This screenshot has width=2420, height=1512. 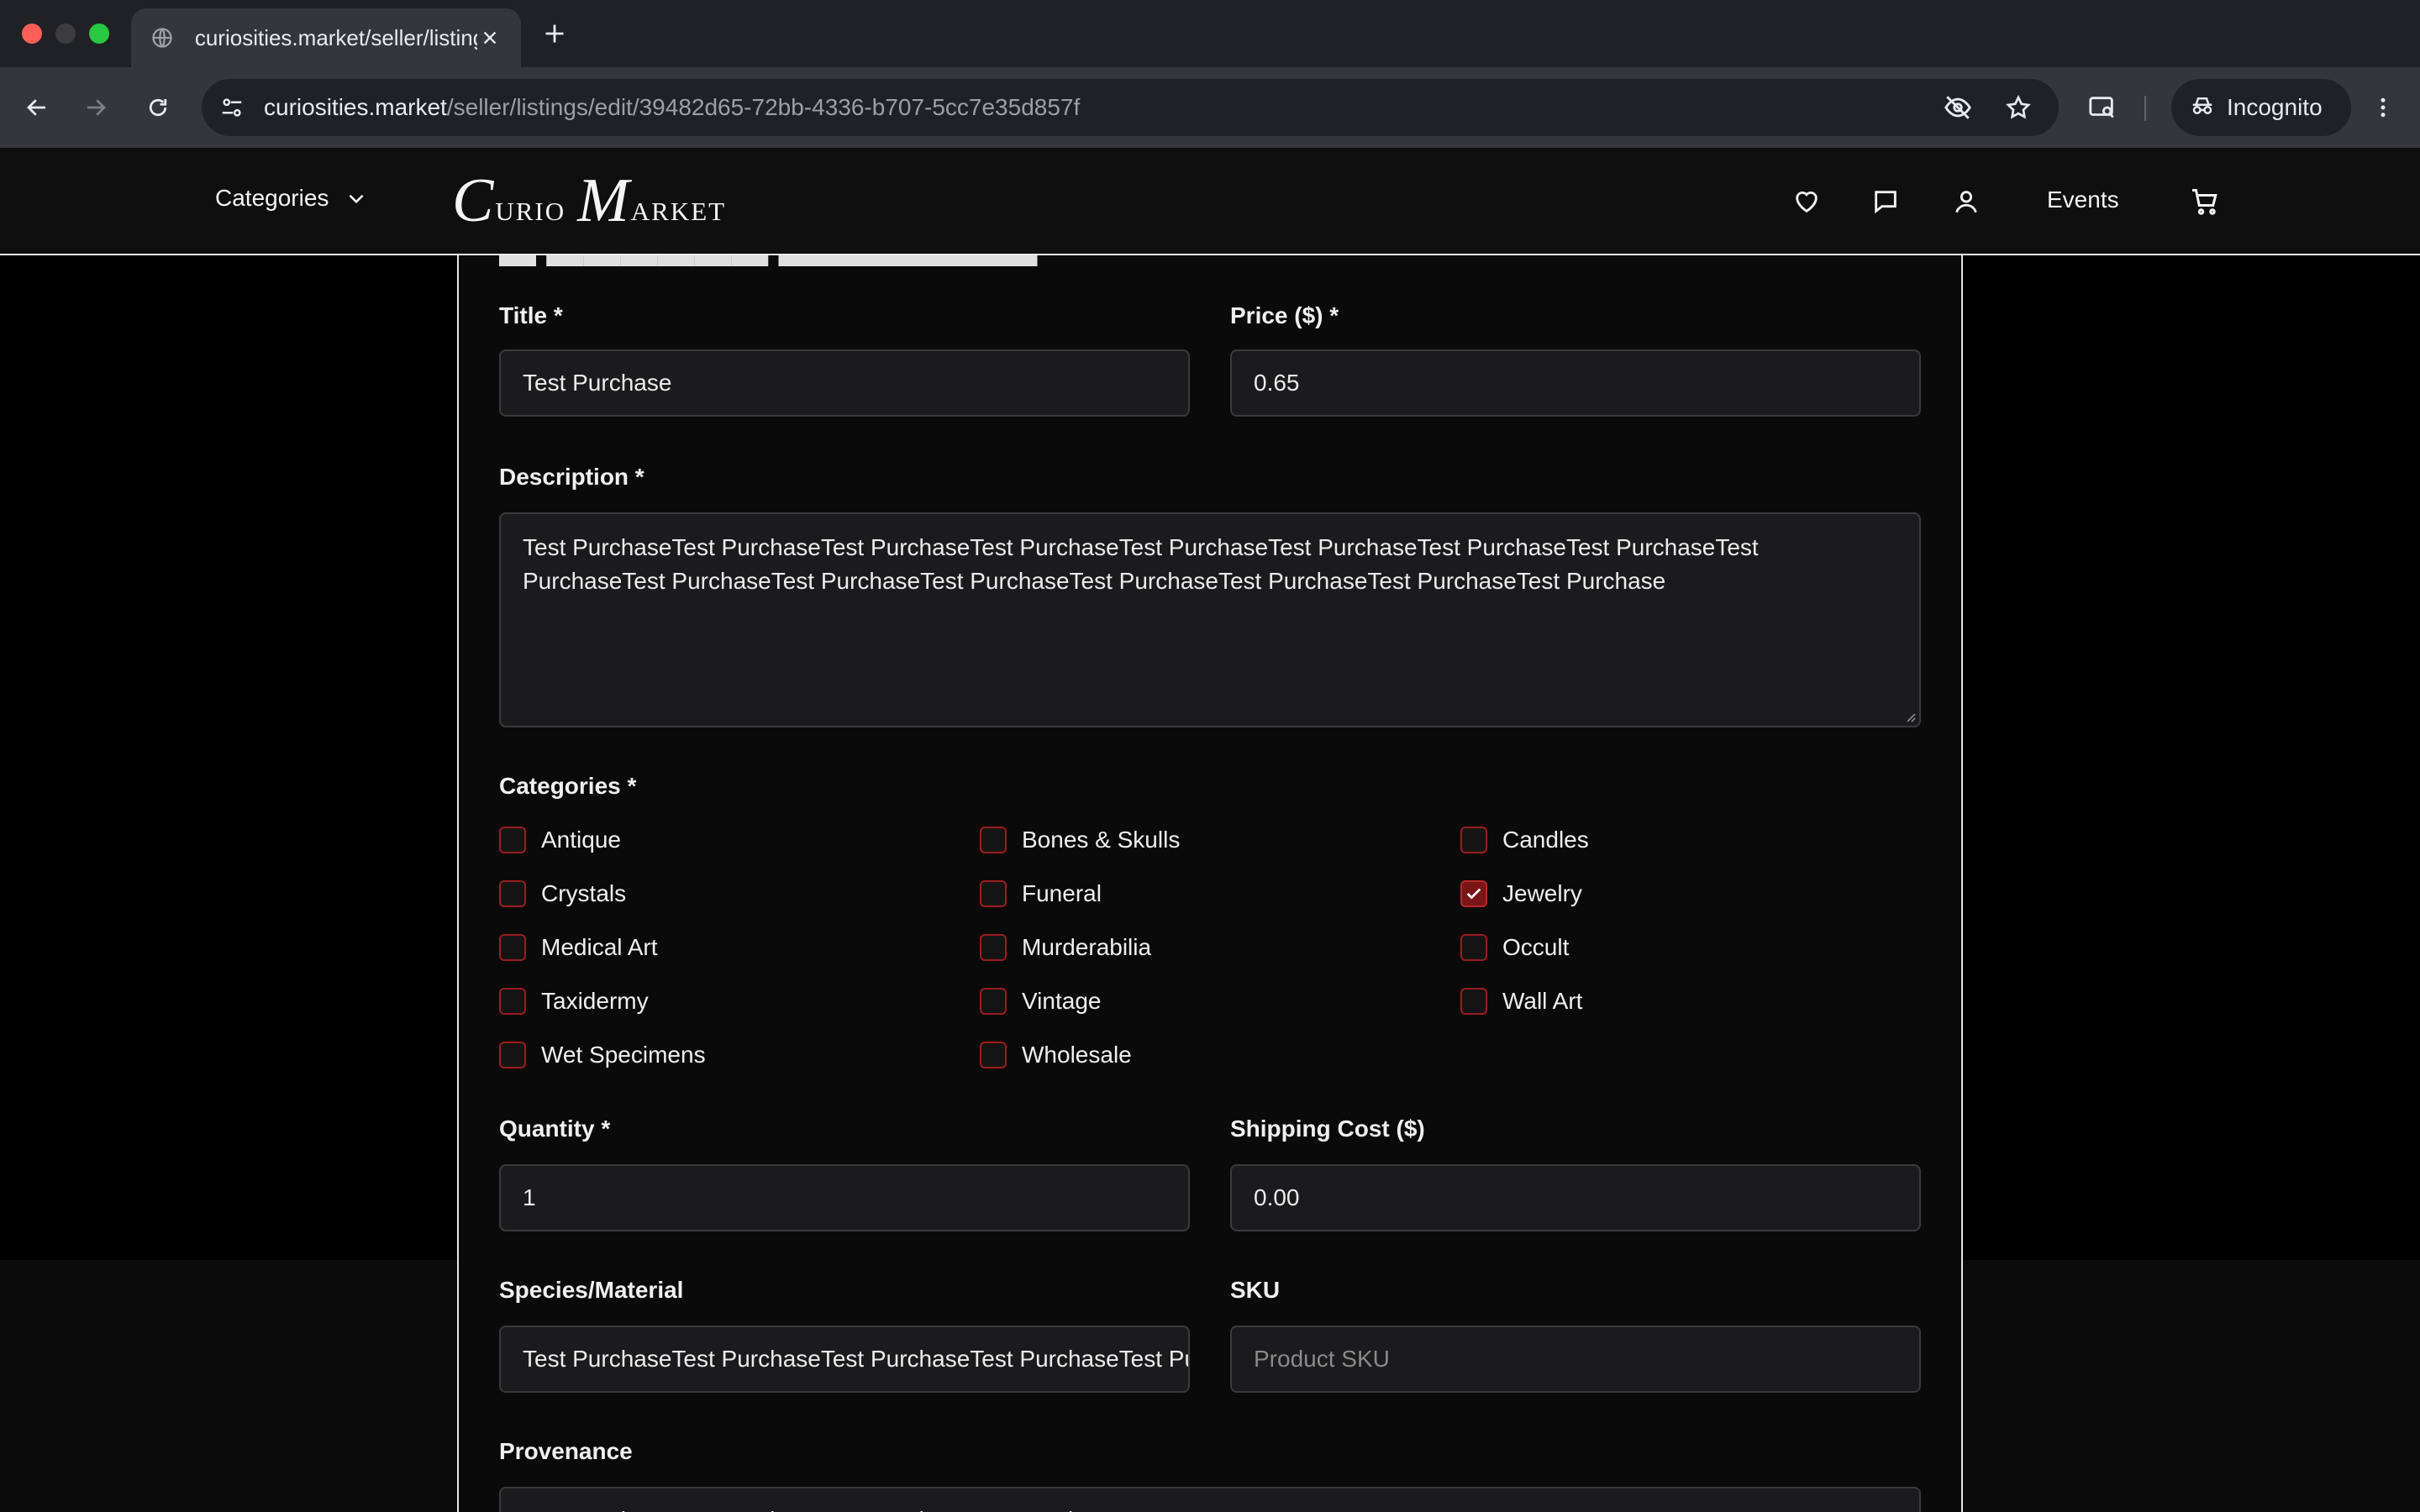 I want to click on checkbox-checked, so click(x=1473, y=893).